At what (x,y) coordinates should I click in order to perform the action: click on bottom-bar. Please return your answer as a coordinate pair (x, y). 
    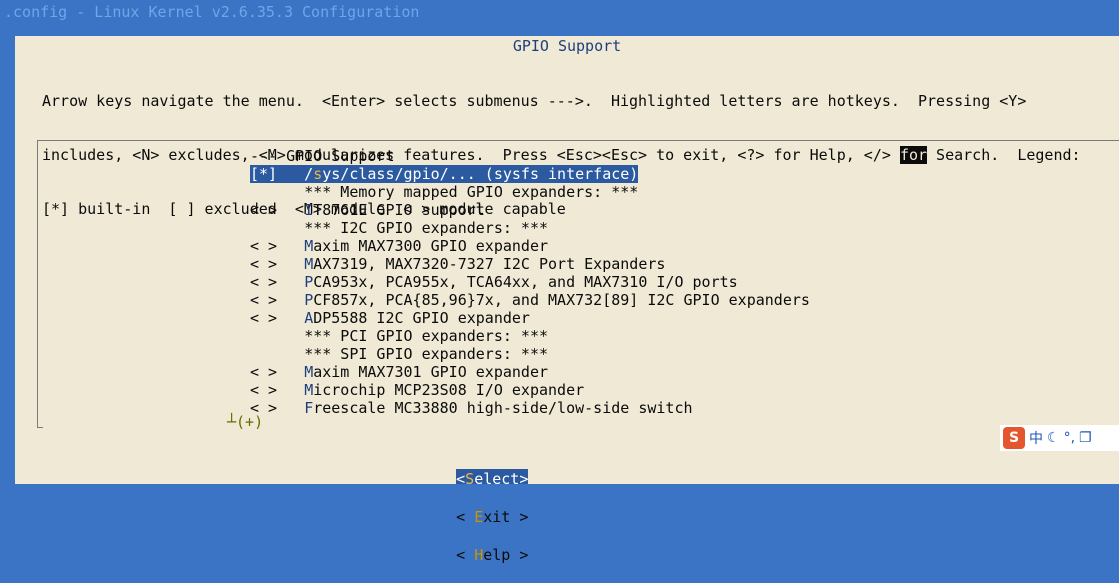
    Looking at the image, I should click on (559, 487).